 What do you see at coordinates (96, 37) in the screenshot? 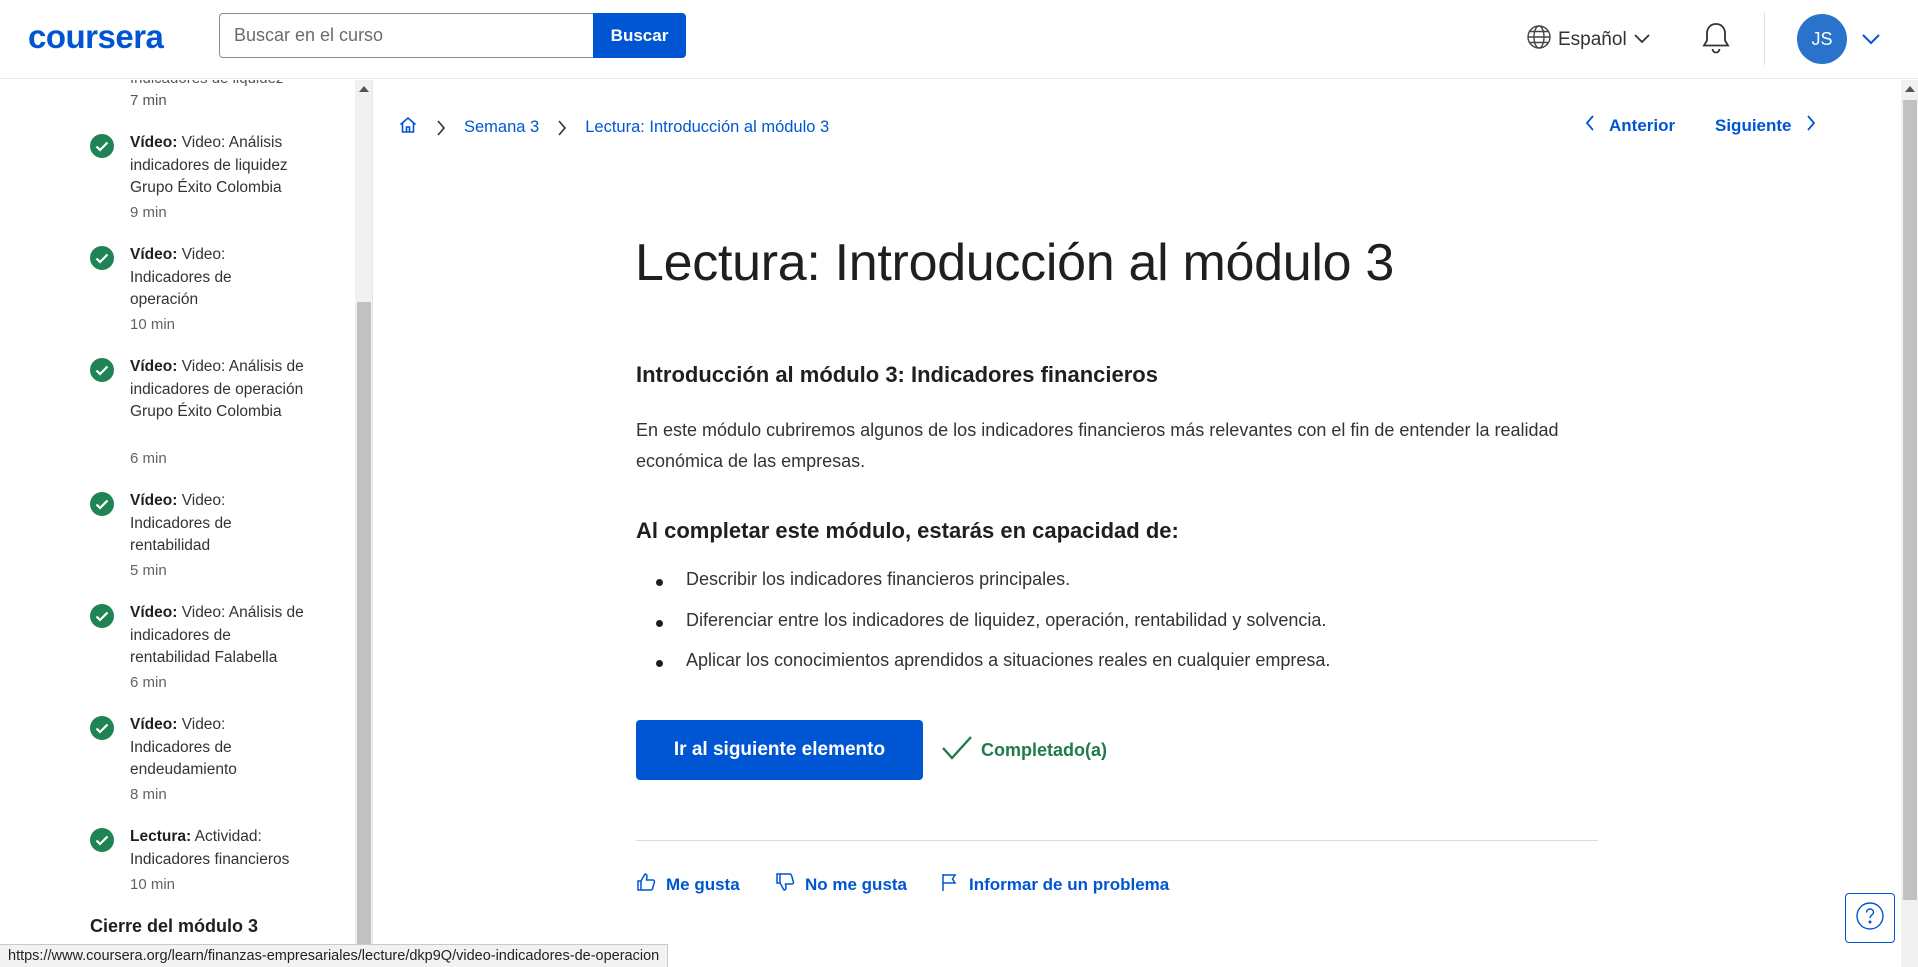
I see `coursera-logo: coursera` at bounding box center [96, 37].